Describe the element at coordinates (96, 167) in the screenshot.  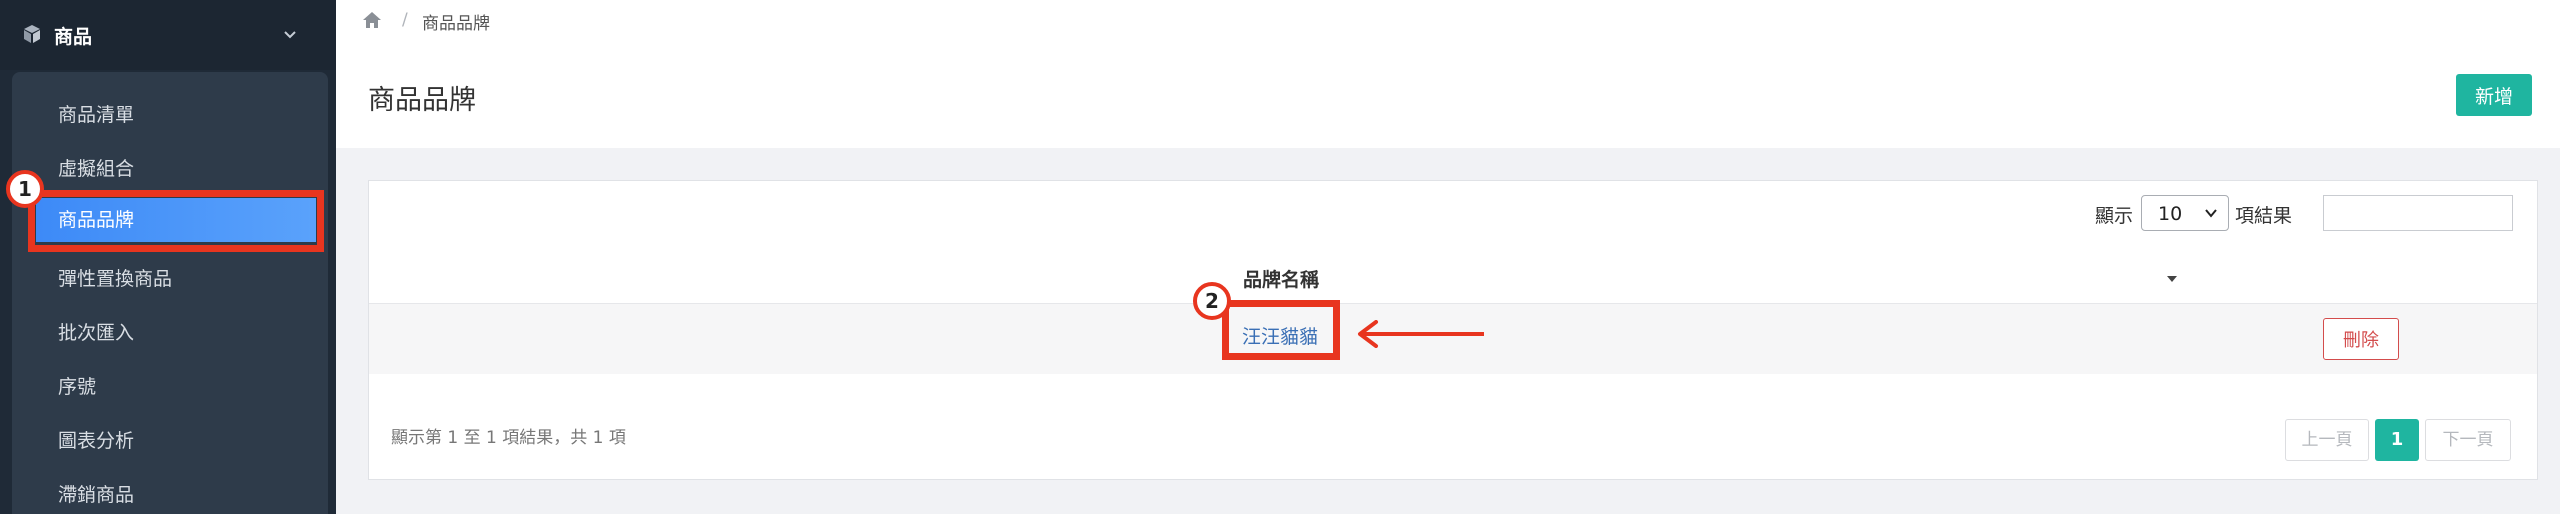
I see `sidebar-item-virtual-bundle: 虛擬組合` at that location.